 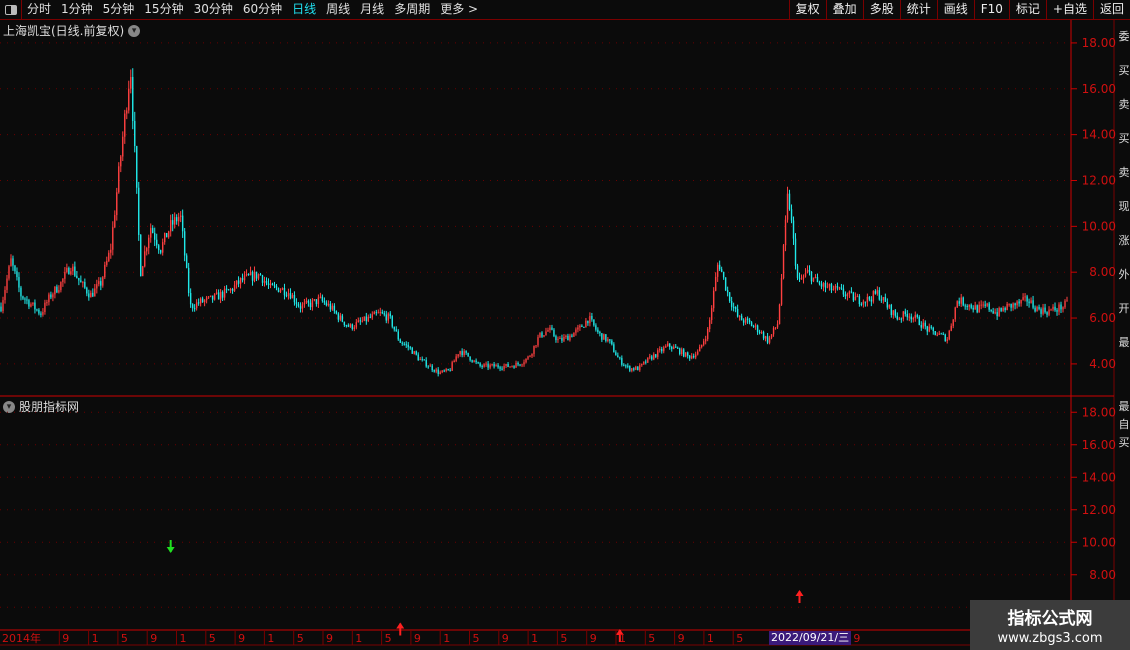 I want to click on quote-label: 现, so click(x=1124, y=206).